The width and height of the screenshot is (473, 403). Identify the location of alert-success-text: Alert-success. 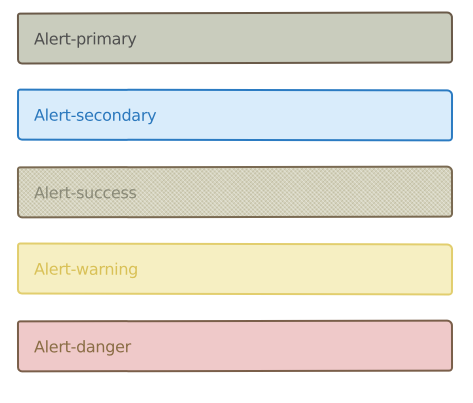
(85, 192).